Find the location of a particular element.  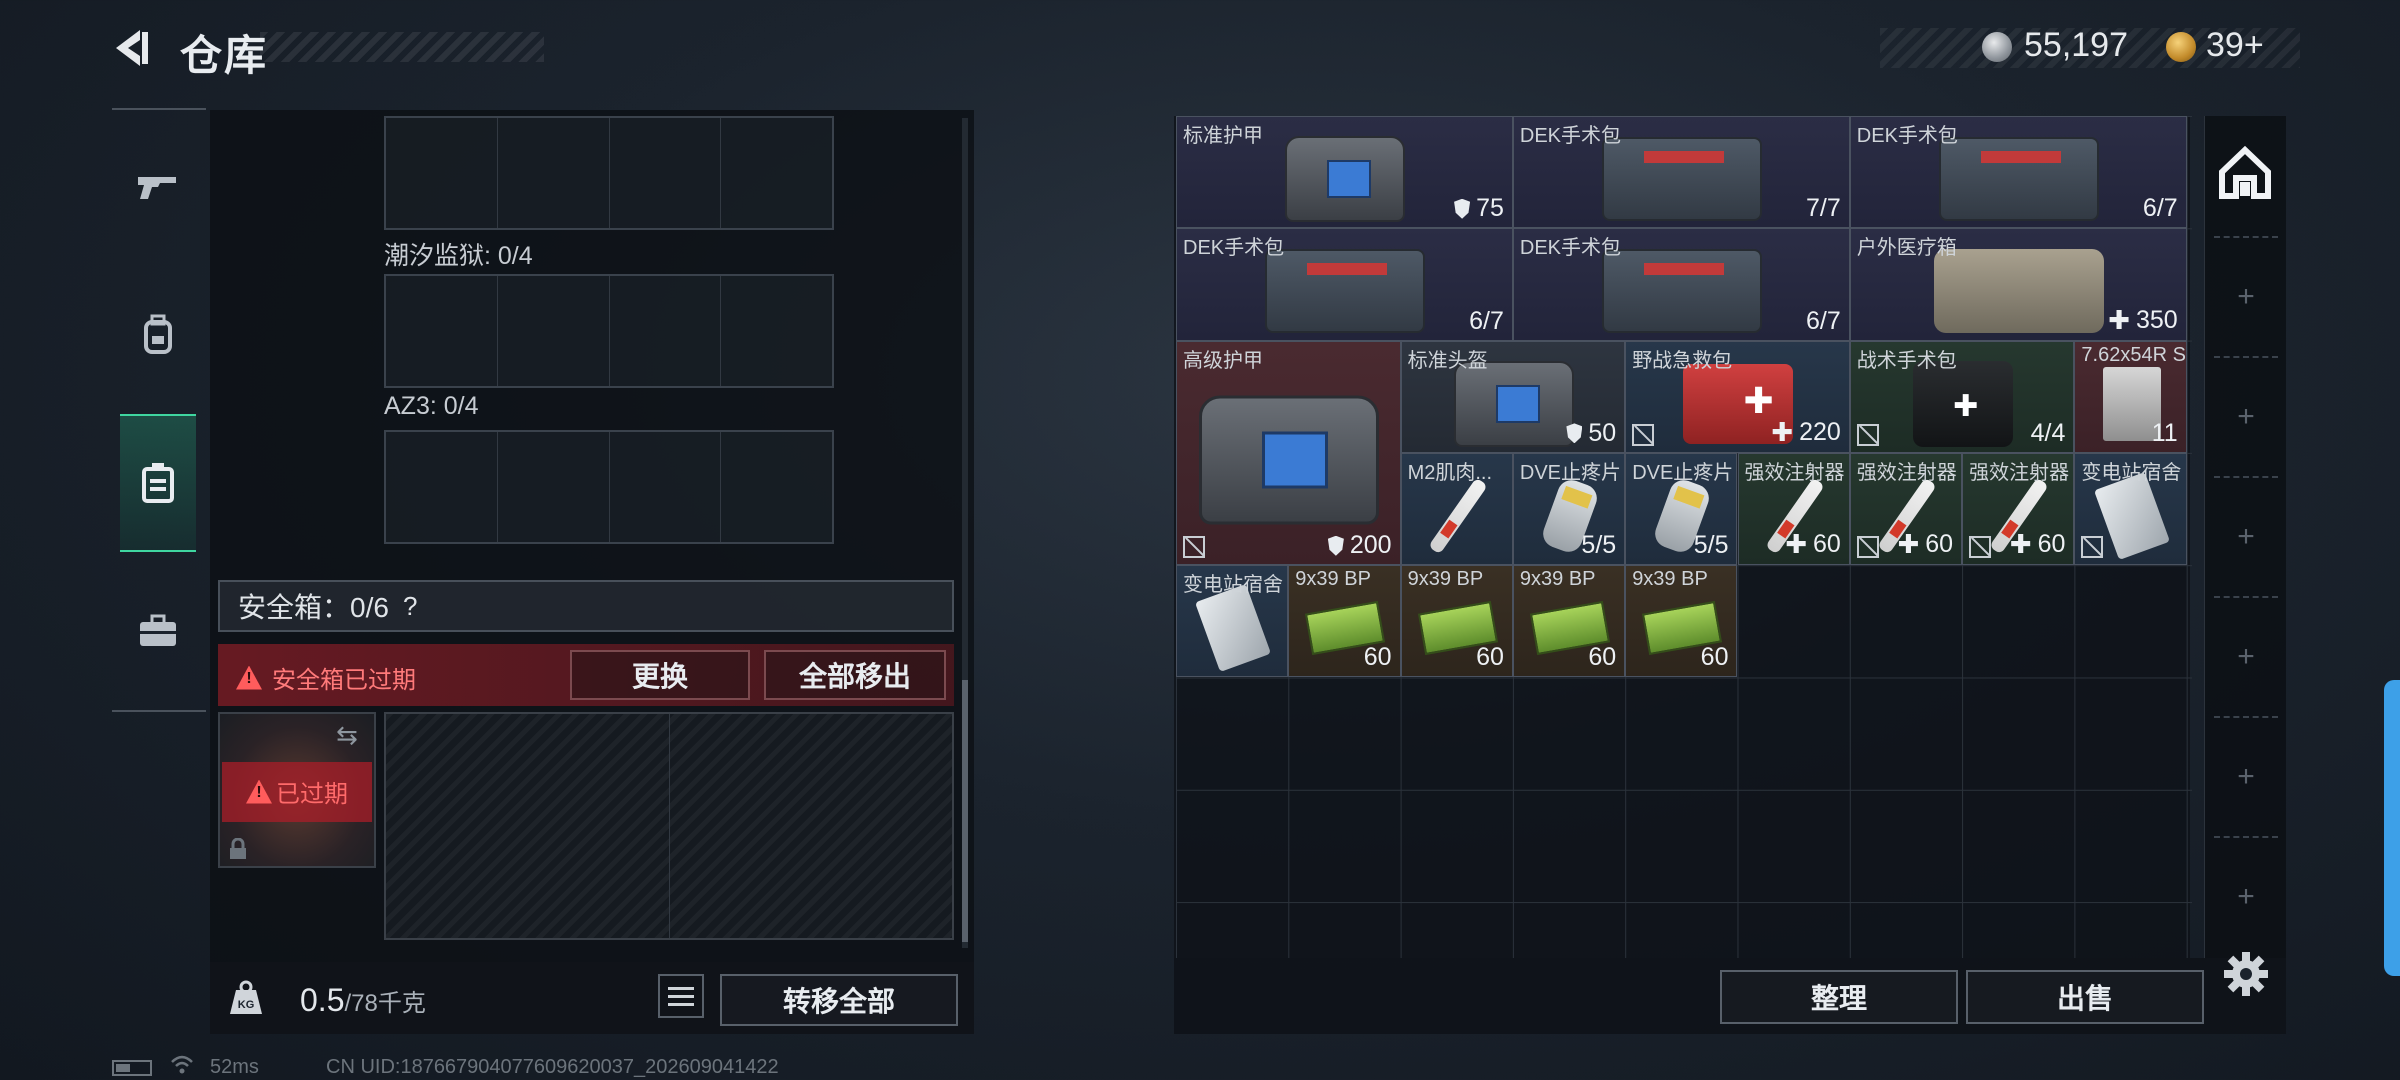

back-arrow-icon is located at coordinates (132, 48).